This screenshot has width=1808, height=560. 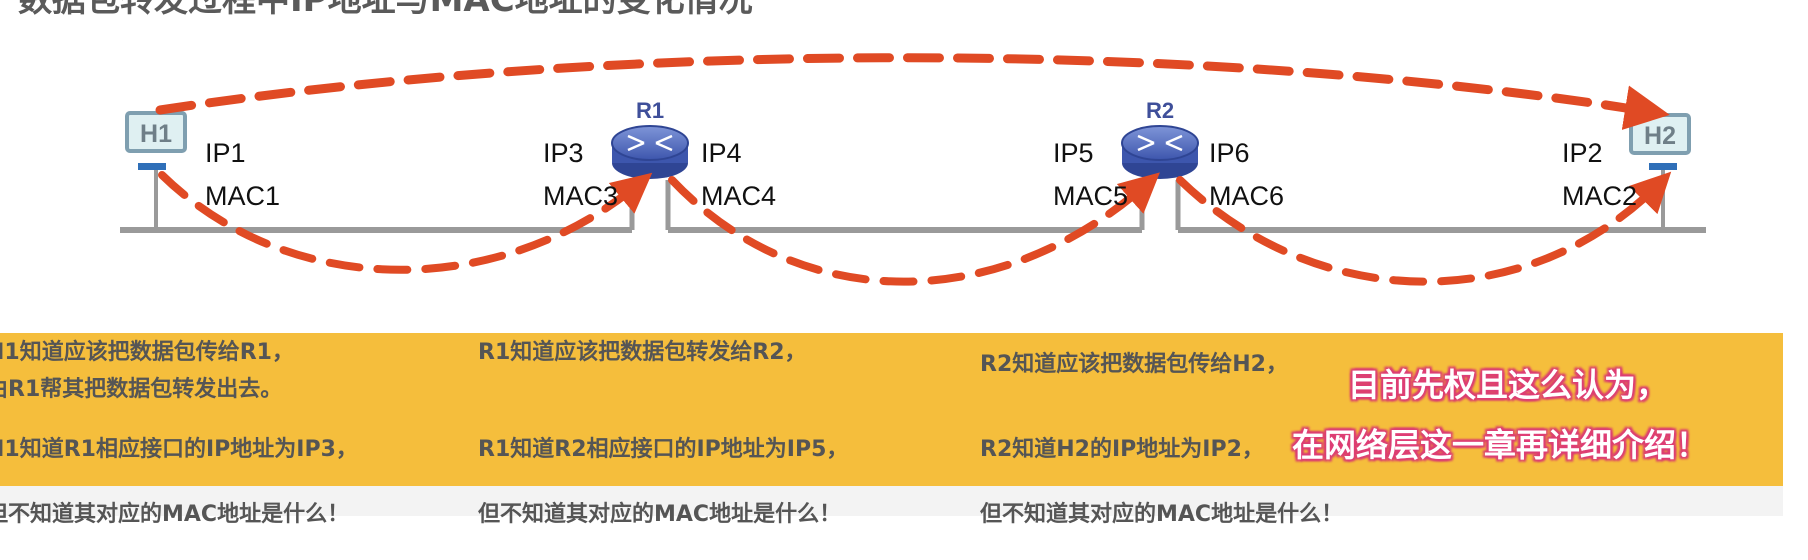 What do you see at coordinates (147, 352) in the screenshot?
I see `col1-line1: H1知道应该把数据包传给R1，` at bounding box center [147, 352].